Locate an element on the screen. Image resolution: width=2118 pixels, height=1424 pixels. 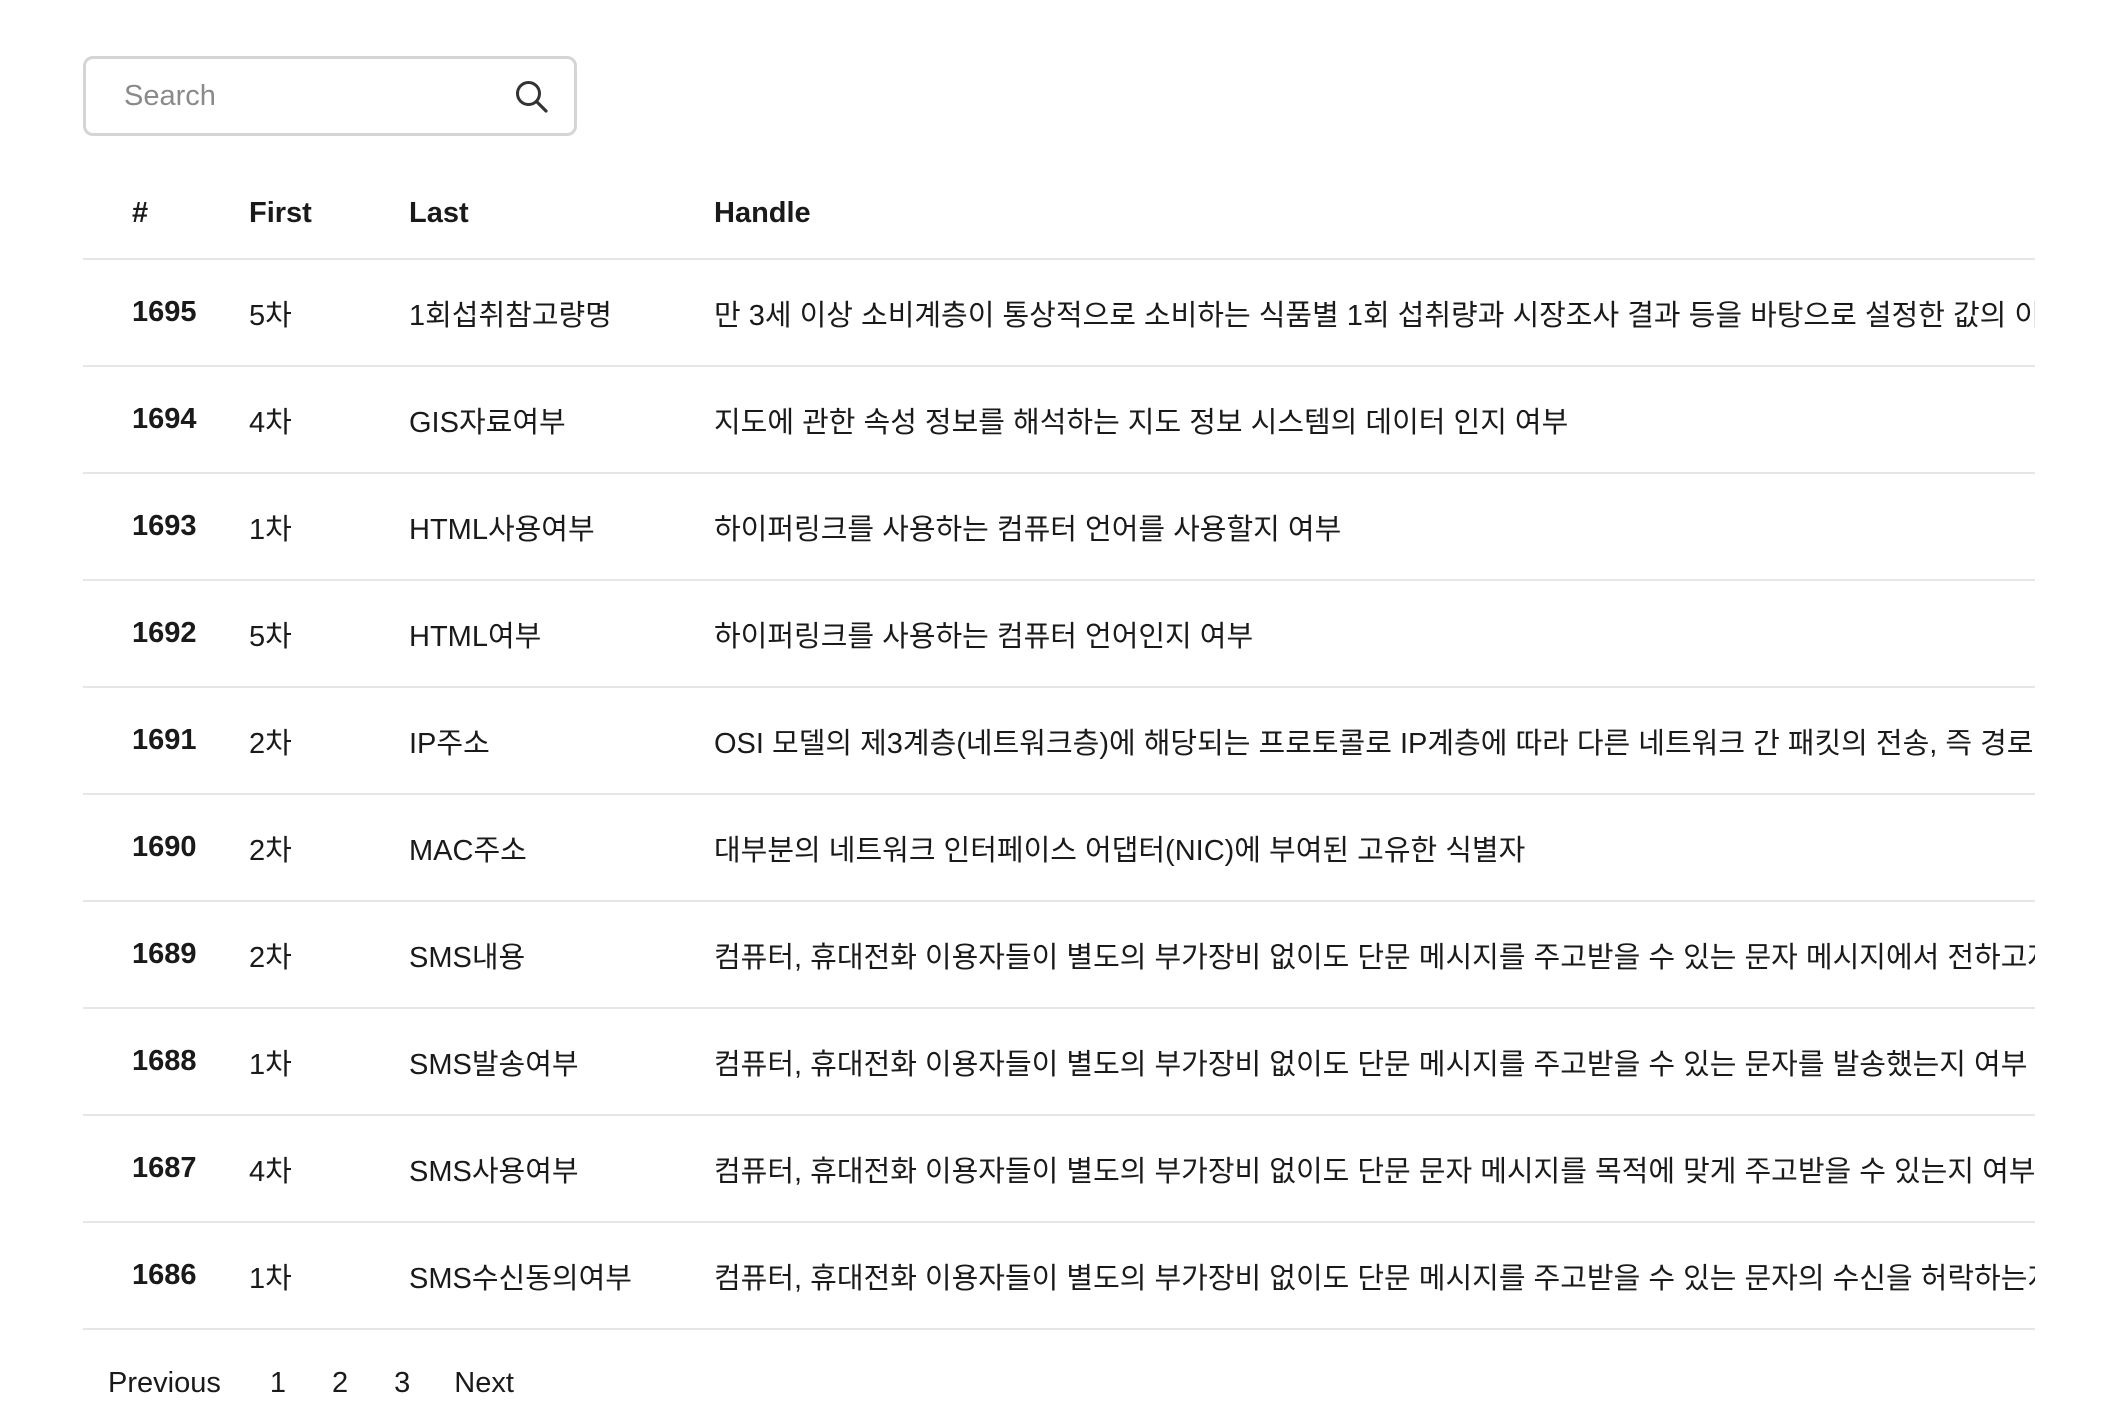
page-3-link: 3 is located at coordinates (402, 1383).